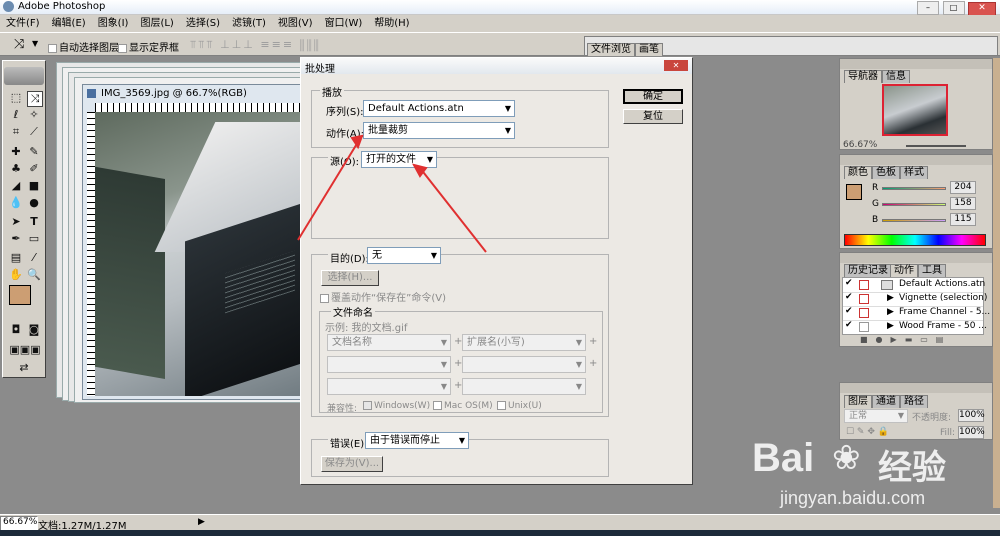  What do you see at coordinates (914, 172) in the screenshot?
I see `tab-styles: 样式` at bounding box center [914, 172].